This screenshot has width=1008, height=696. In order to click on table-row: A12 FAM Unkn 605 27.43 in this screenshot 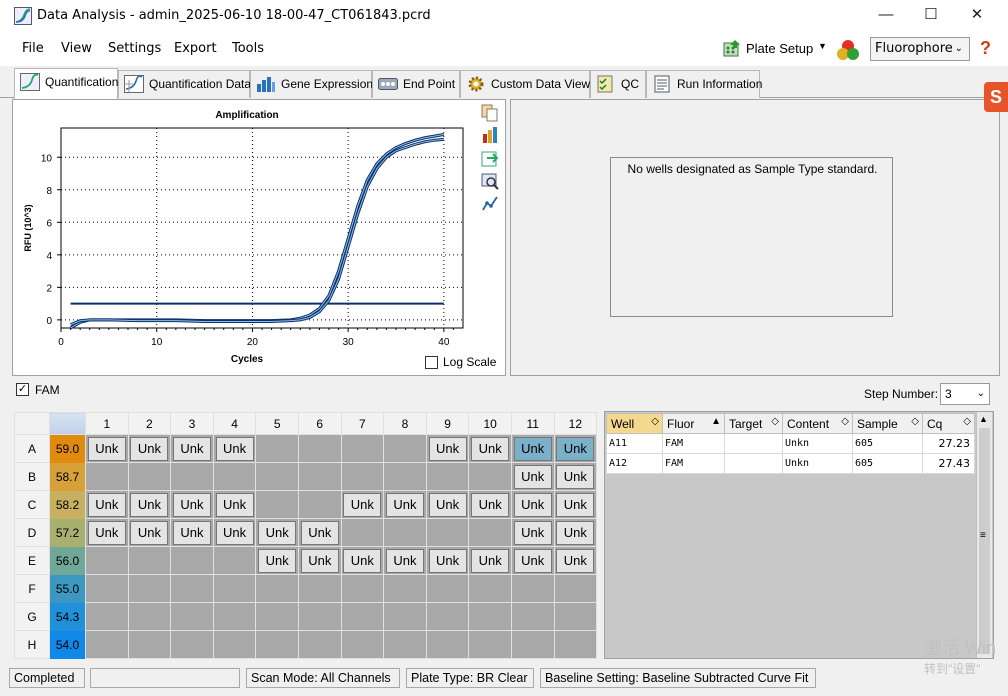, I will do `click(790, 463)`.